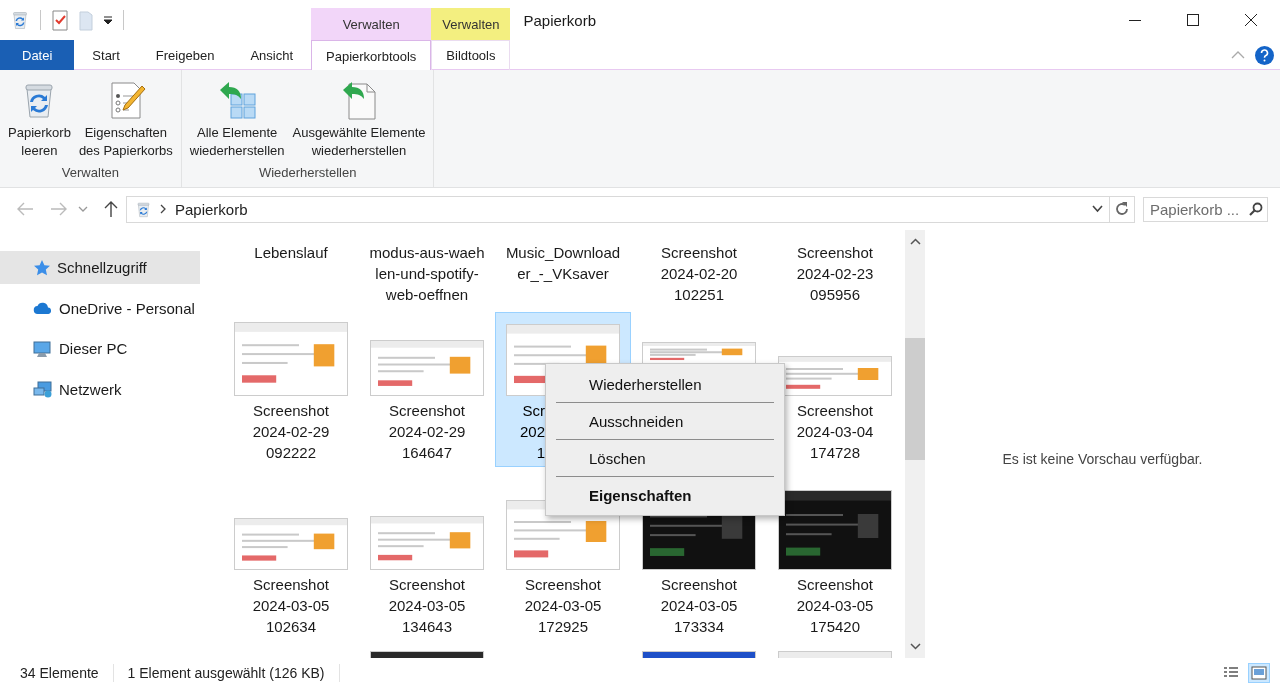 The width and height of the screenshot is (1280, 688). What do you see at coordinates (559, 20) in the screenshot?
I see `window-title: Papierkorb` at bounding box center [559, 20].